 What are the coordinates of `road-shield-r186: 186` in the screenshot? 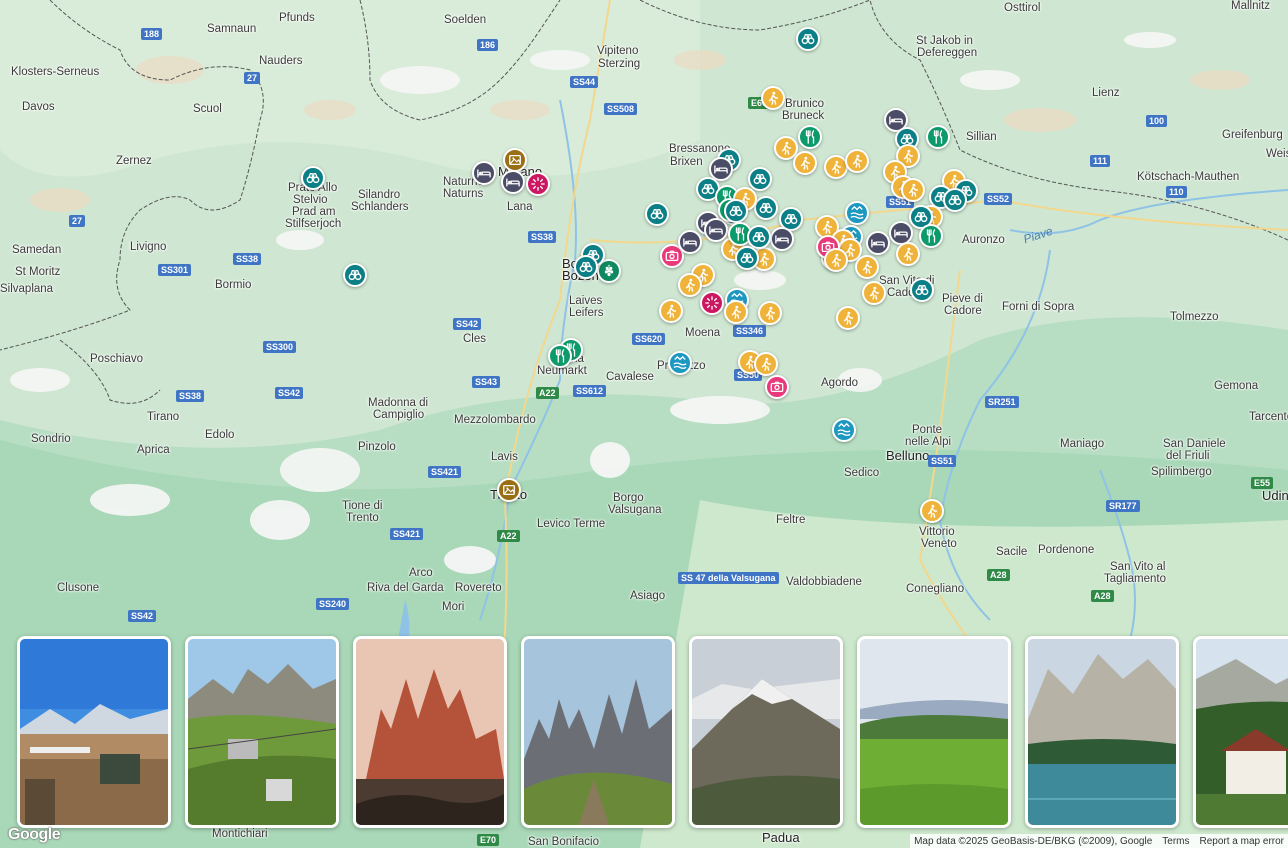 It's located at (488, 45).